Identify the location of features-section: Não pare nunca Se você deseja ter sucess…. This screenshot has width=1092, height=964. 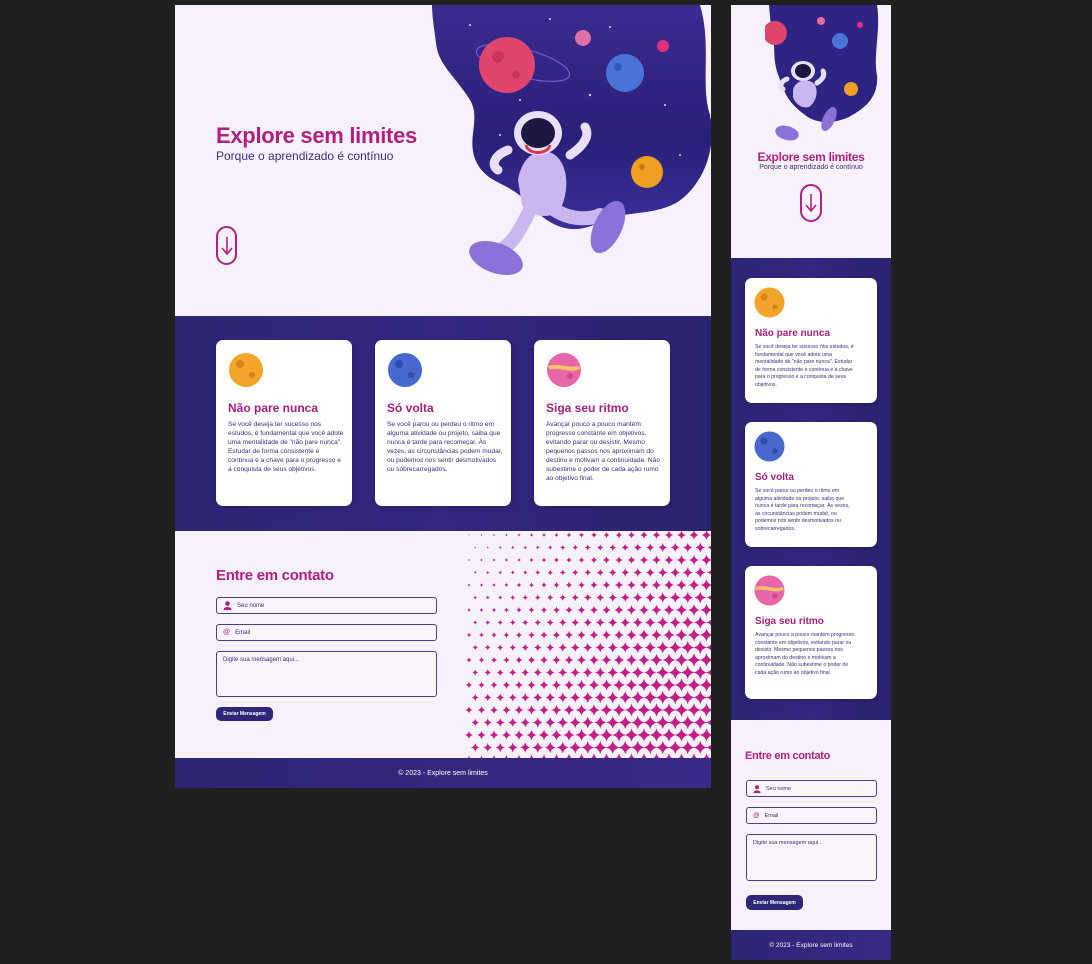
(811, 489).